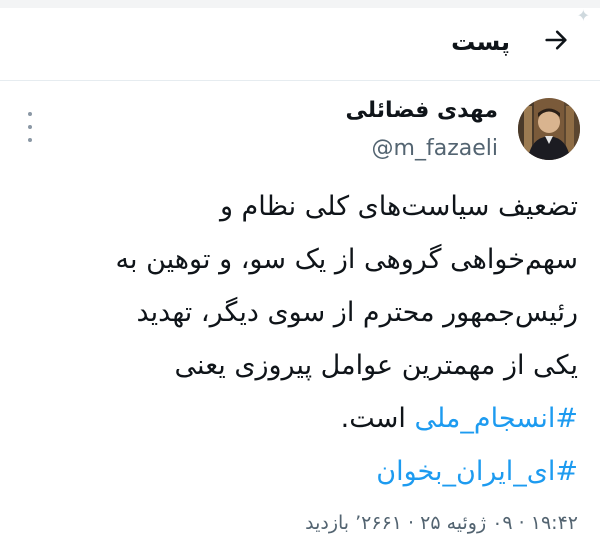 The width and height of the screenshot is (600, 556). Describe the element at coordinates (435, 148) in the screenshot. I see `author-handle: @m_fazaeli` at that location.